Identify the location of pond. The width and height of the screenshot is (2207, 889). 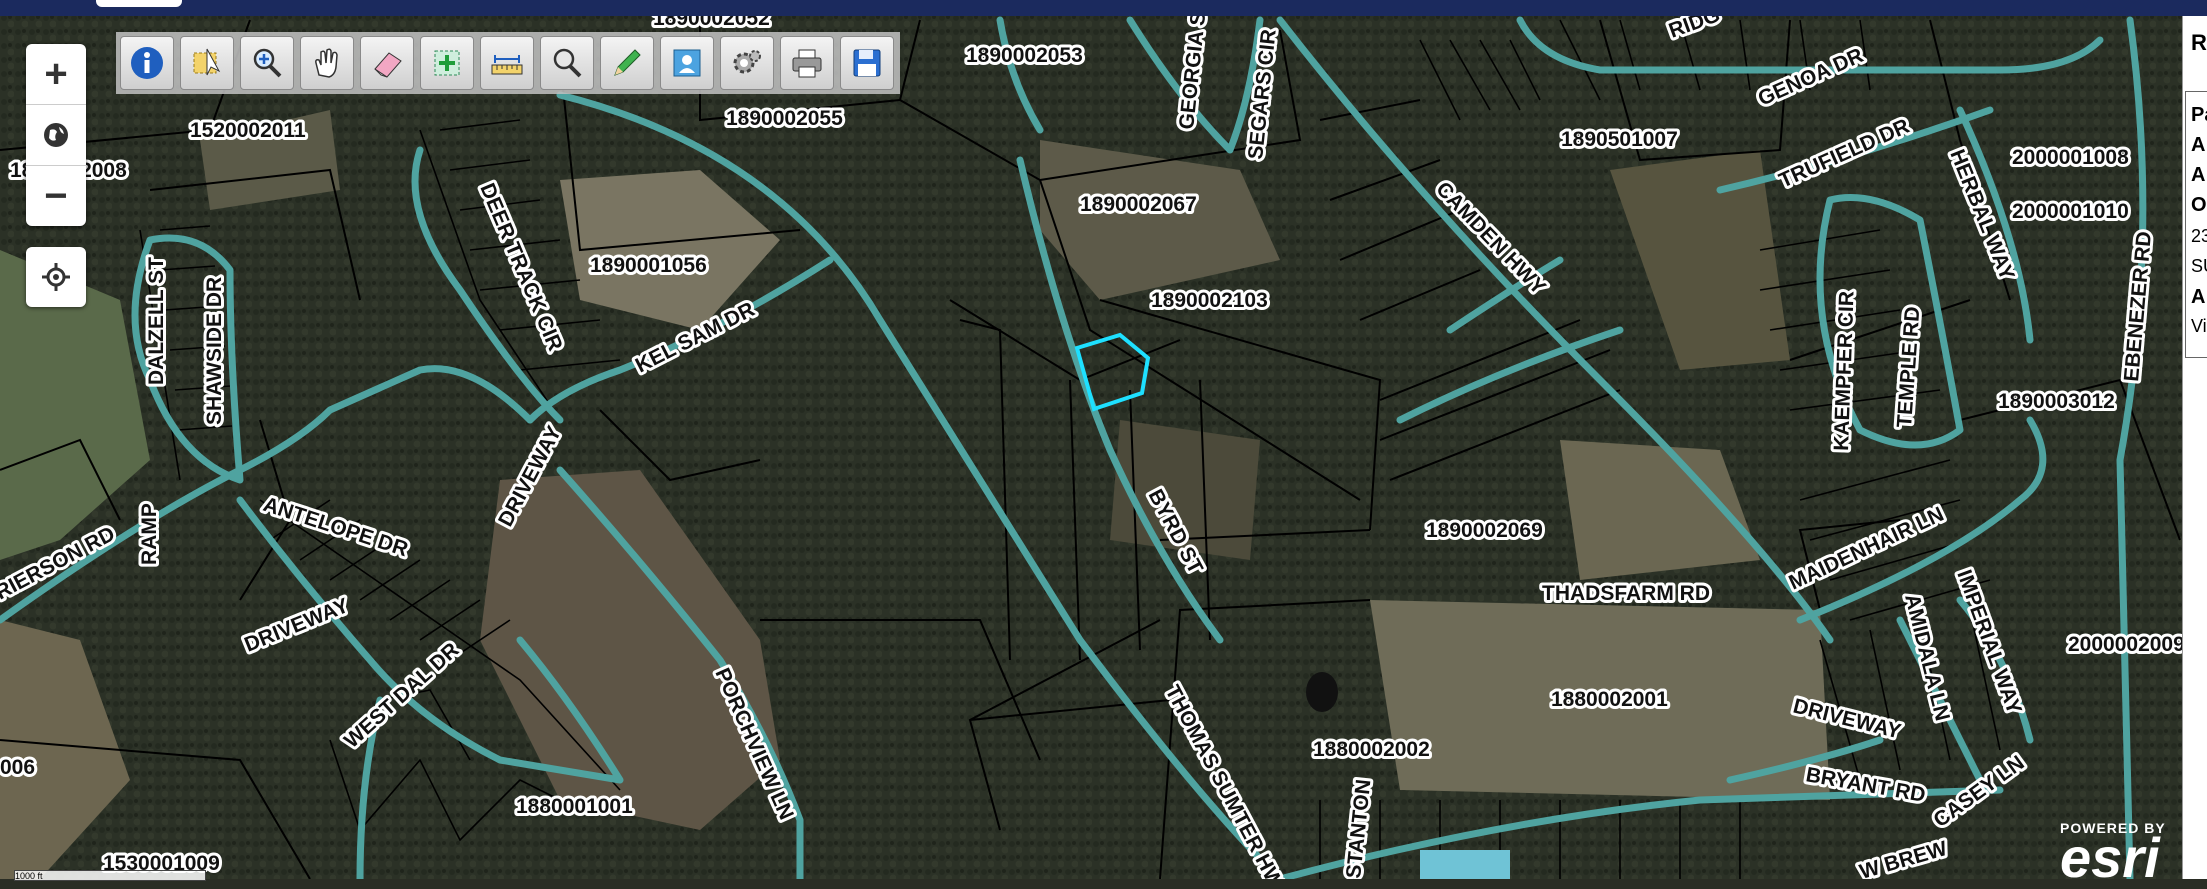
(1322, 692).